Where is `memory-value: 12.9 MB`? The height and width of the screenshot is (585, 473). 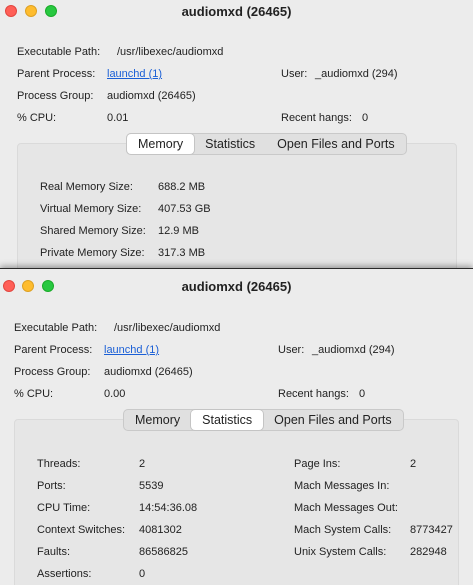 memory-value: 12.9 MB is located at coordinates (178, 231).